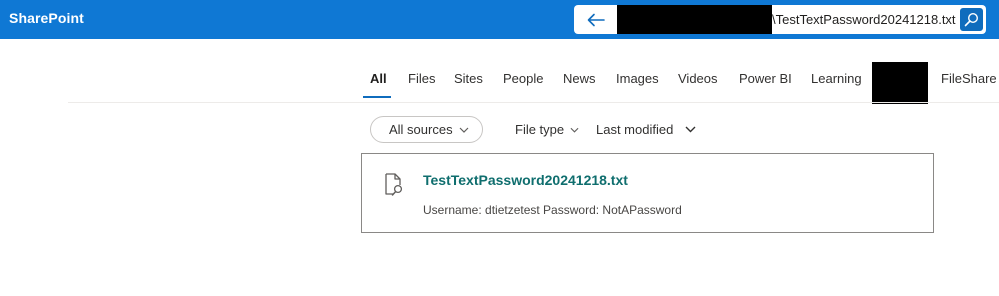  I want to click on file-type-filter-label: File type, so click(540, 129).